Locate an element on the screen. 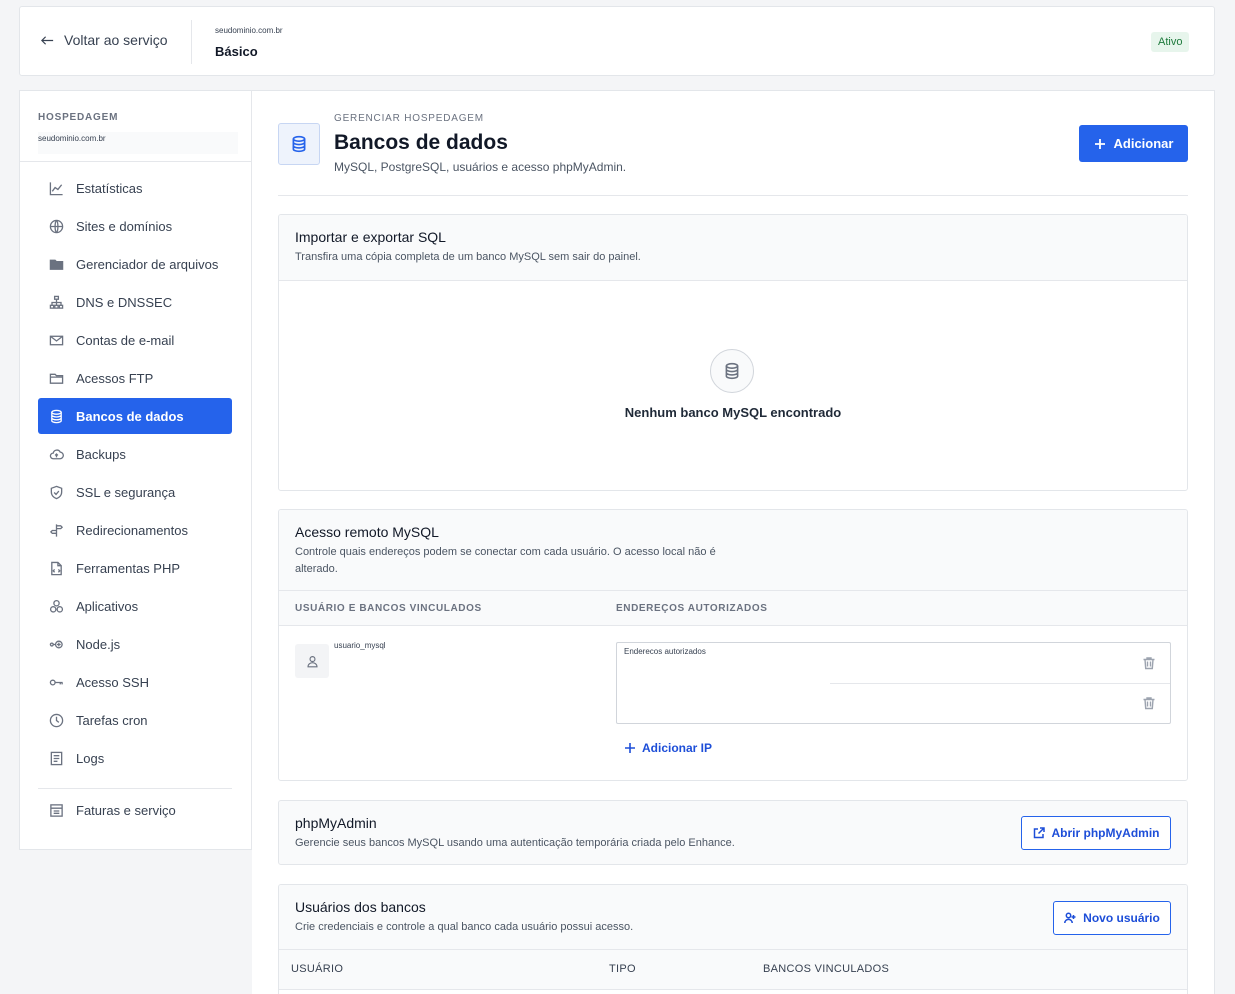 This screenshot has width=1235, height=994. mail-icon is located at coordinates (56, 340).